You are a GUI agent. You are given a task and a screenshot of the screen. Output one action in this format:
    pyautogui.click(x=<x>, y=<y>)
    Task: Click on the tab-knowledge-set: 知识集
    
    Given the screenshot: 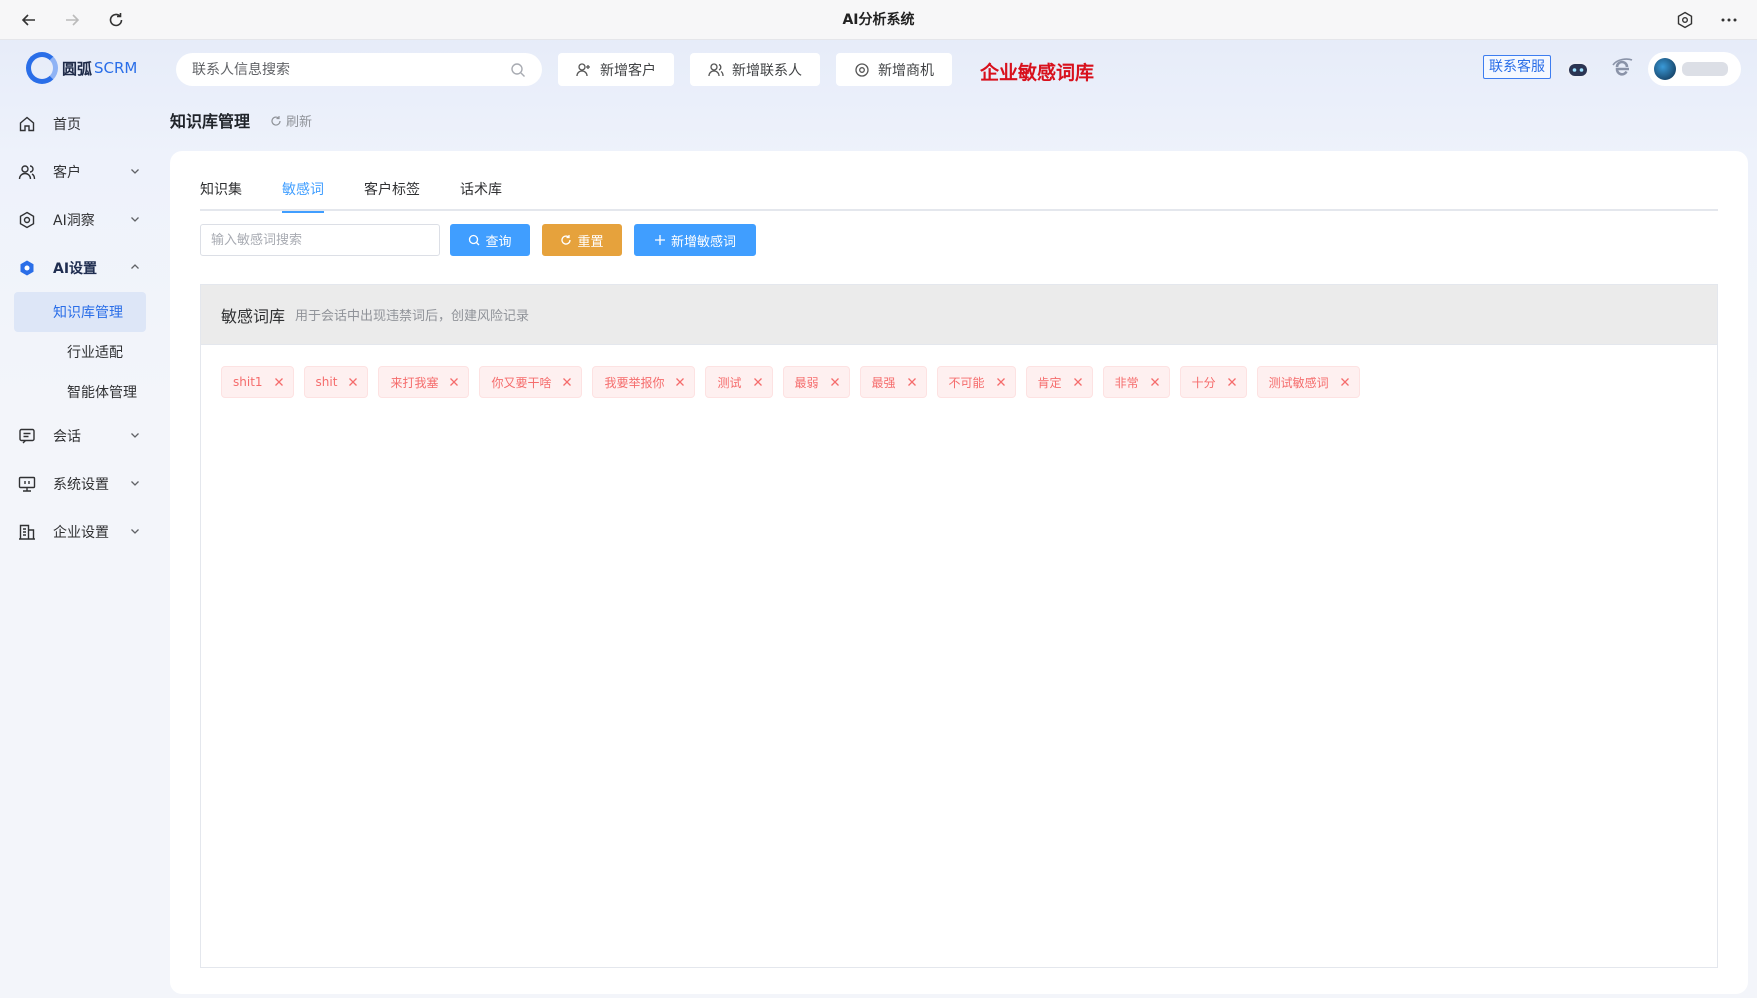 What is the action you would take?
    pyautogui.click(x=221, y=190)
    